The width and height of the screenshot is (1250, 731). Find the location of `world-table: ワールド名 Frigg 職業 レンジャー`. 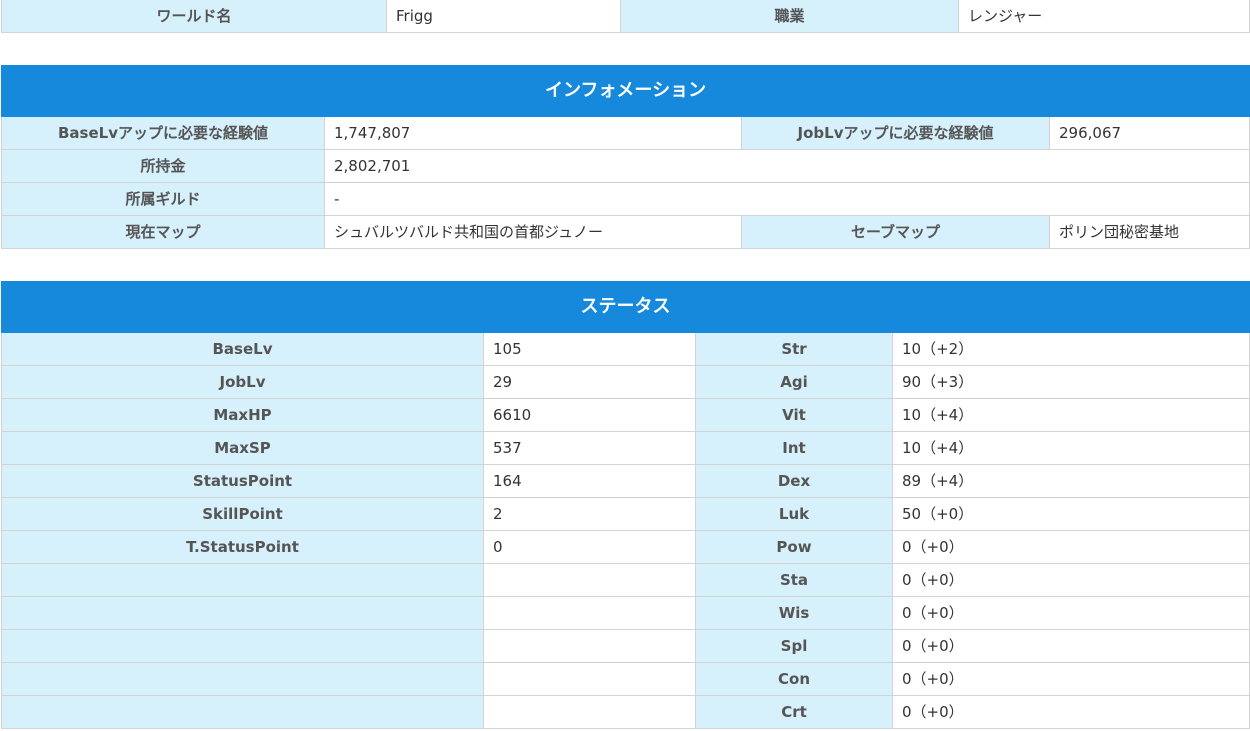

world-table: ワールド名 Frigg 職業 レンジャー is located at coordinates (625, 16).